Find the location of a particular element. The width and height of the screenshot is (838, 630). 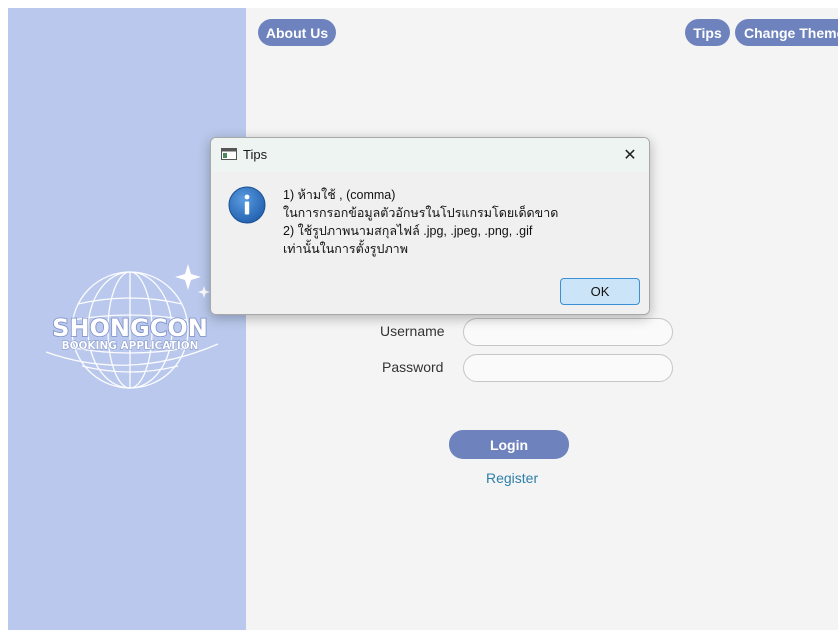

window-icon is located at coordinates (229, 154).